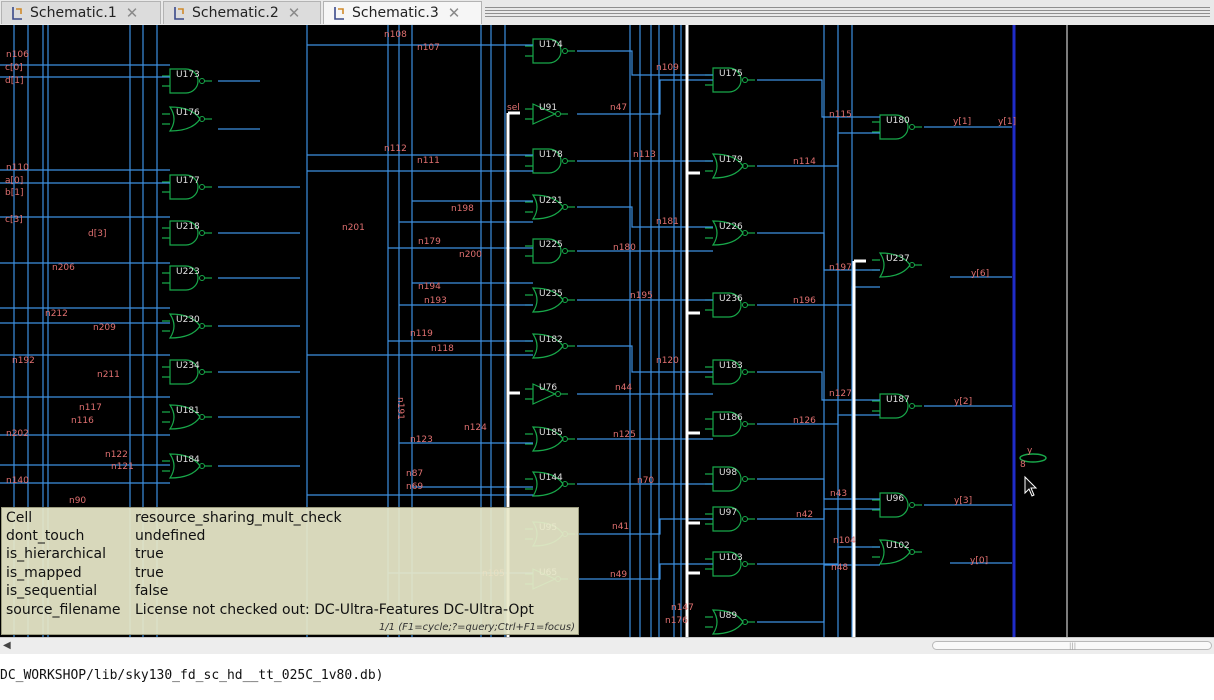 The width and height of the screenshot is (1214, 700). I want to click on cell-u176: U176, so click(187, 119).